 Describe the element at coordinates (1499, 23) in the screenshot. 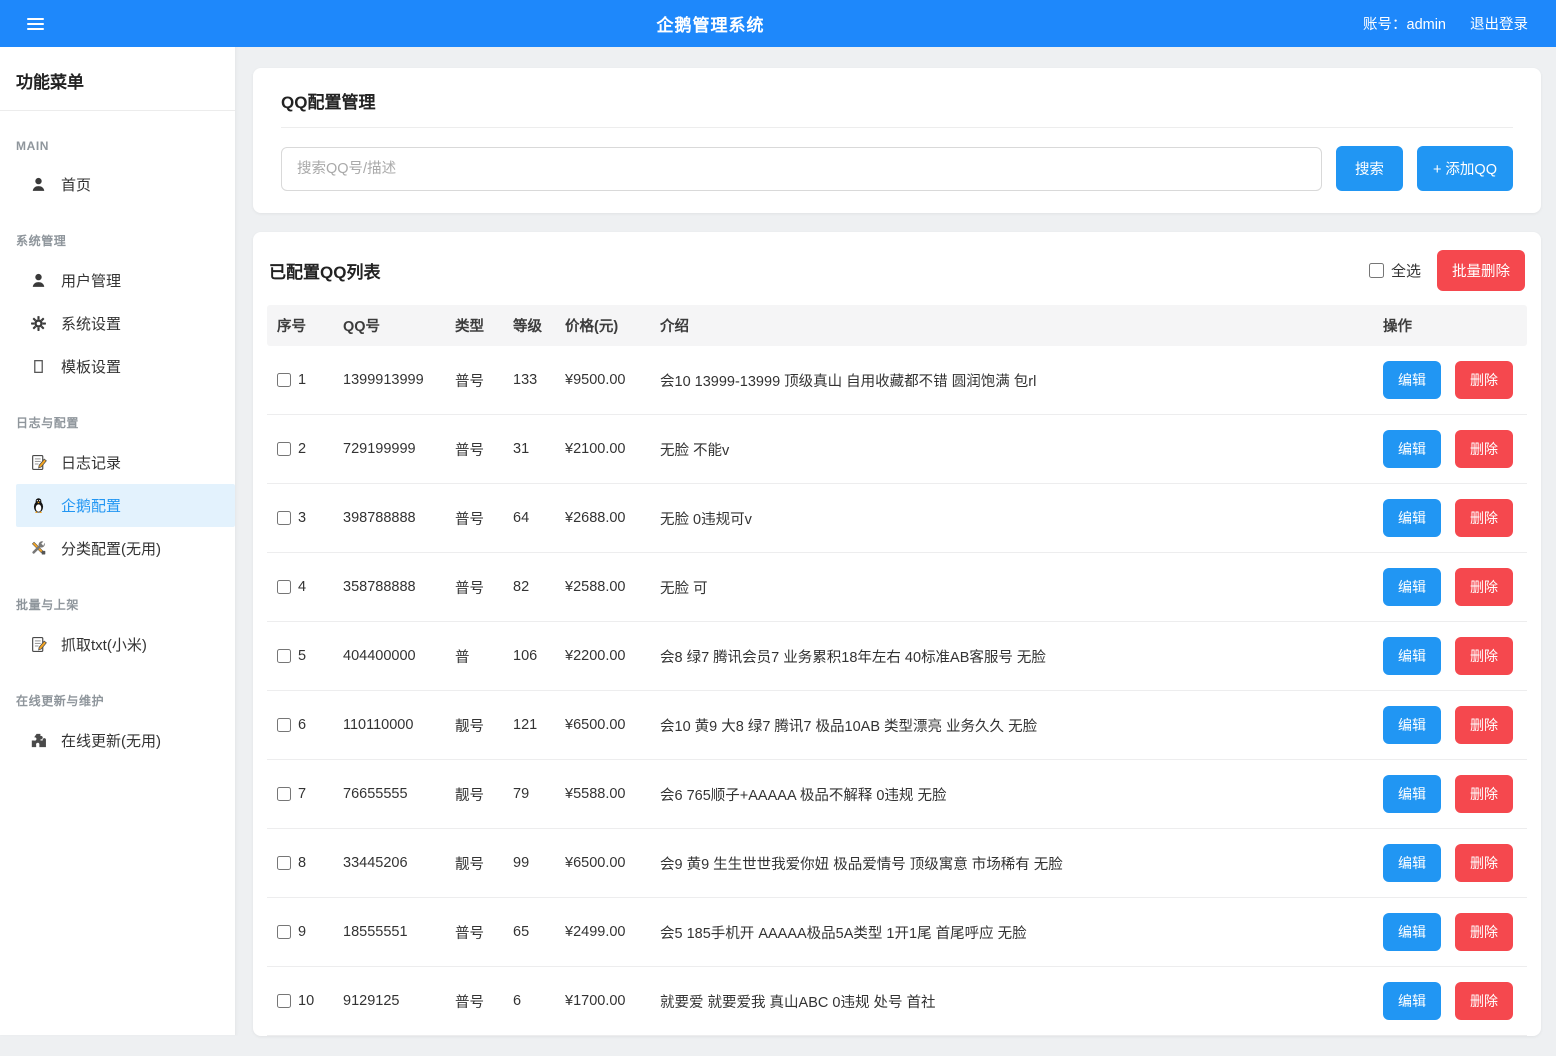

I see `logout-link: 退出登录` at that location.